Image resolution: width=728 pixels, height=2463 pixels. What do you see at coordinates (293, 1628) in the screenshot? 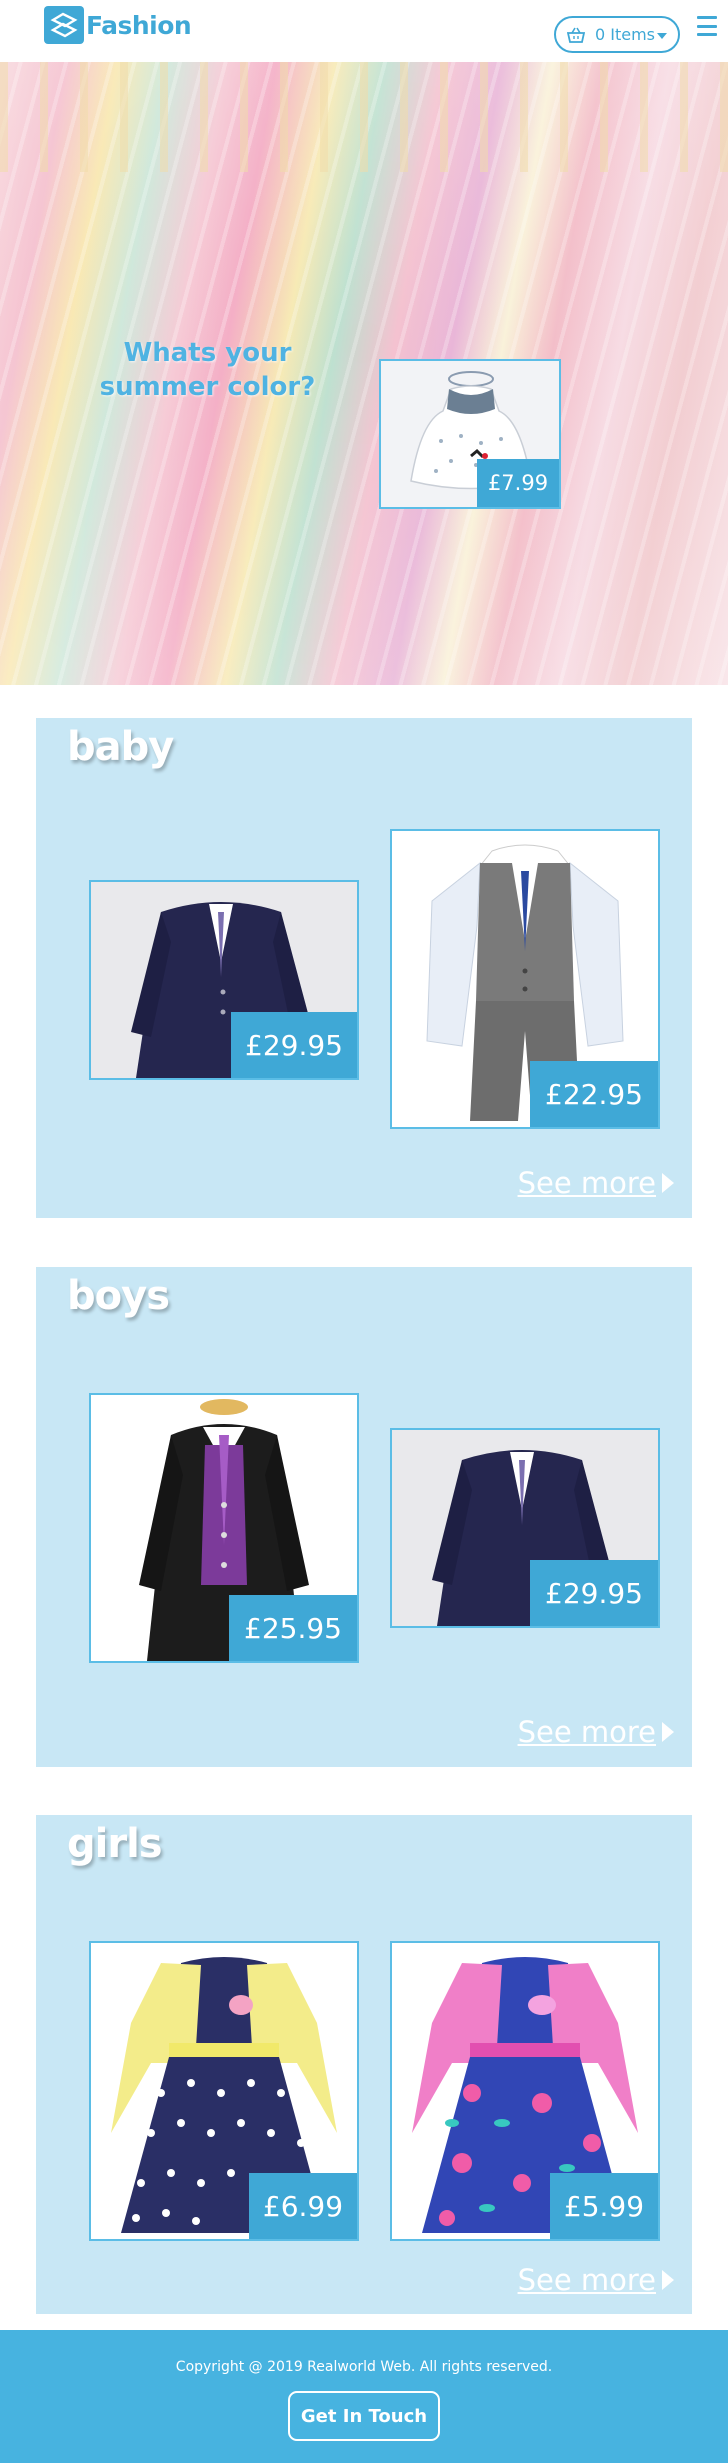
I see `price-tag: £25.95` at bounding box center [293, 1628].